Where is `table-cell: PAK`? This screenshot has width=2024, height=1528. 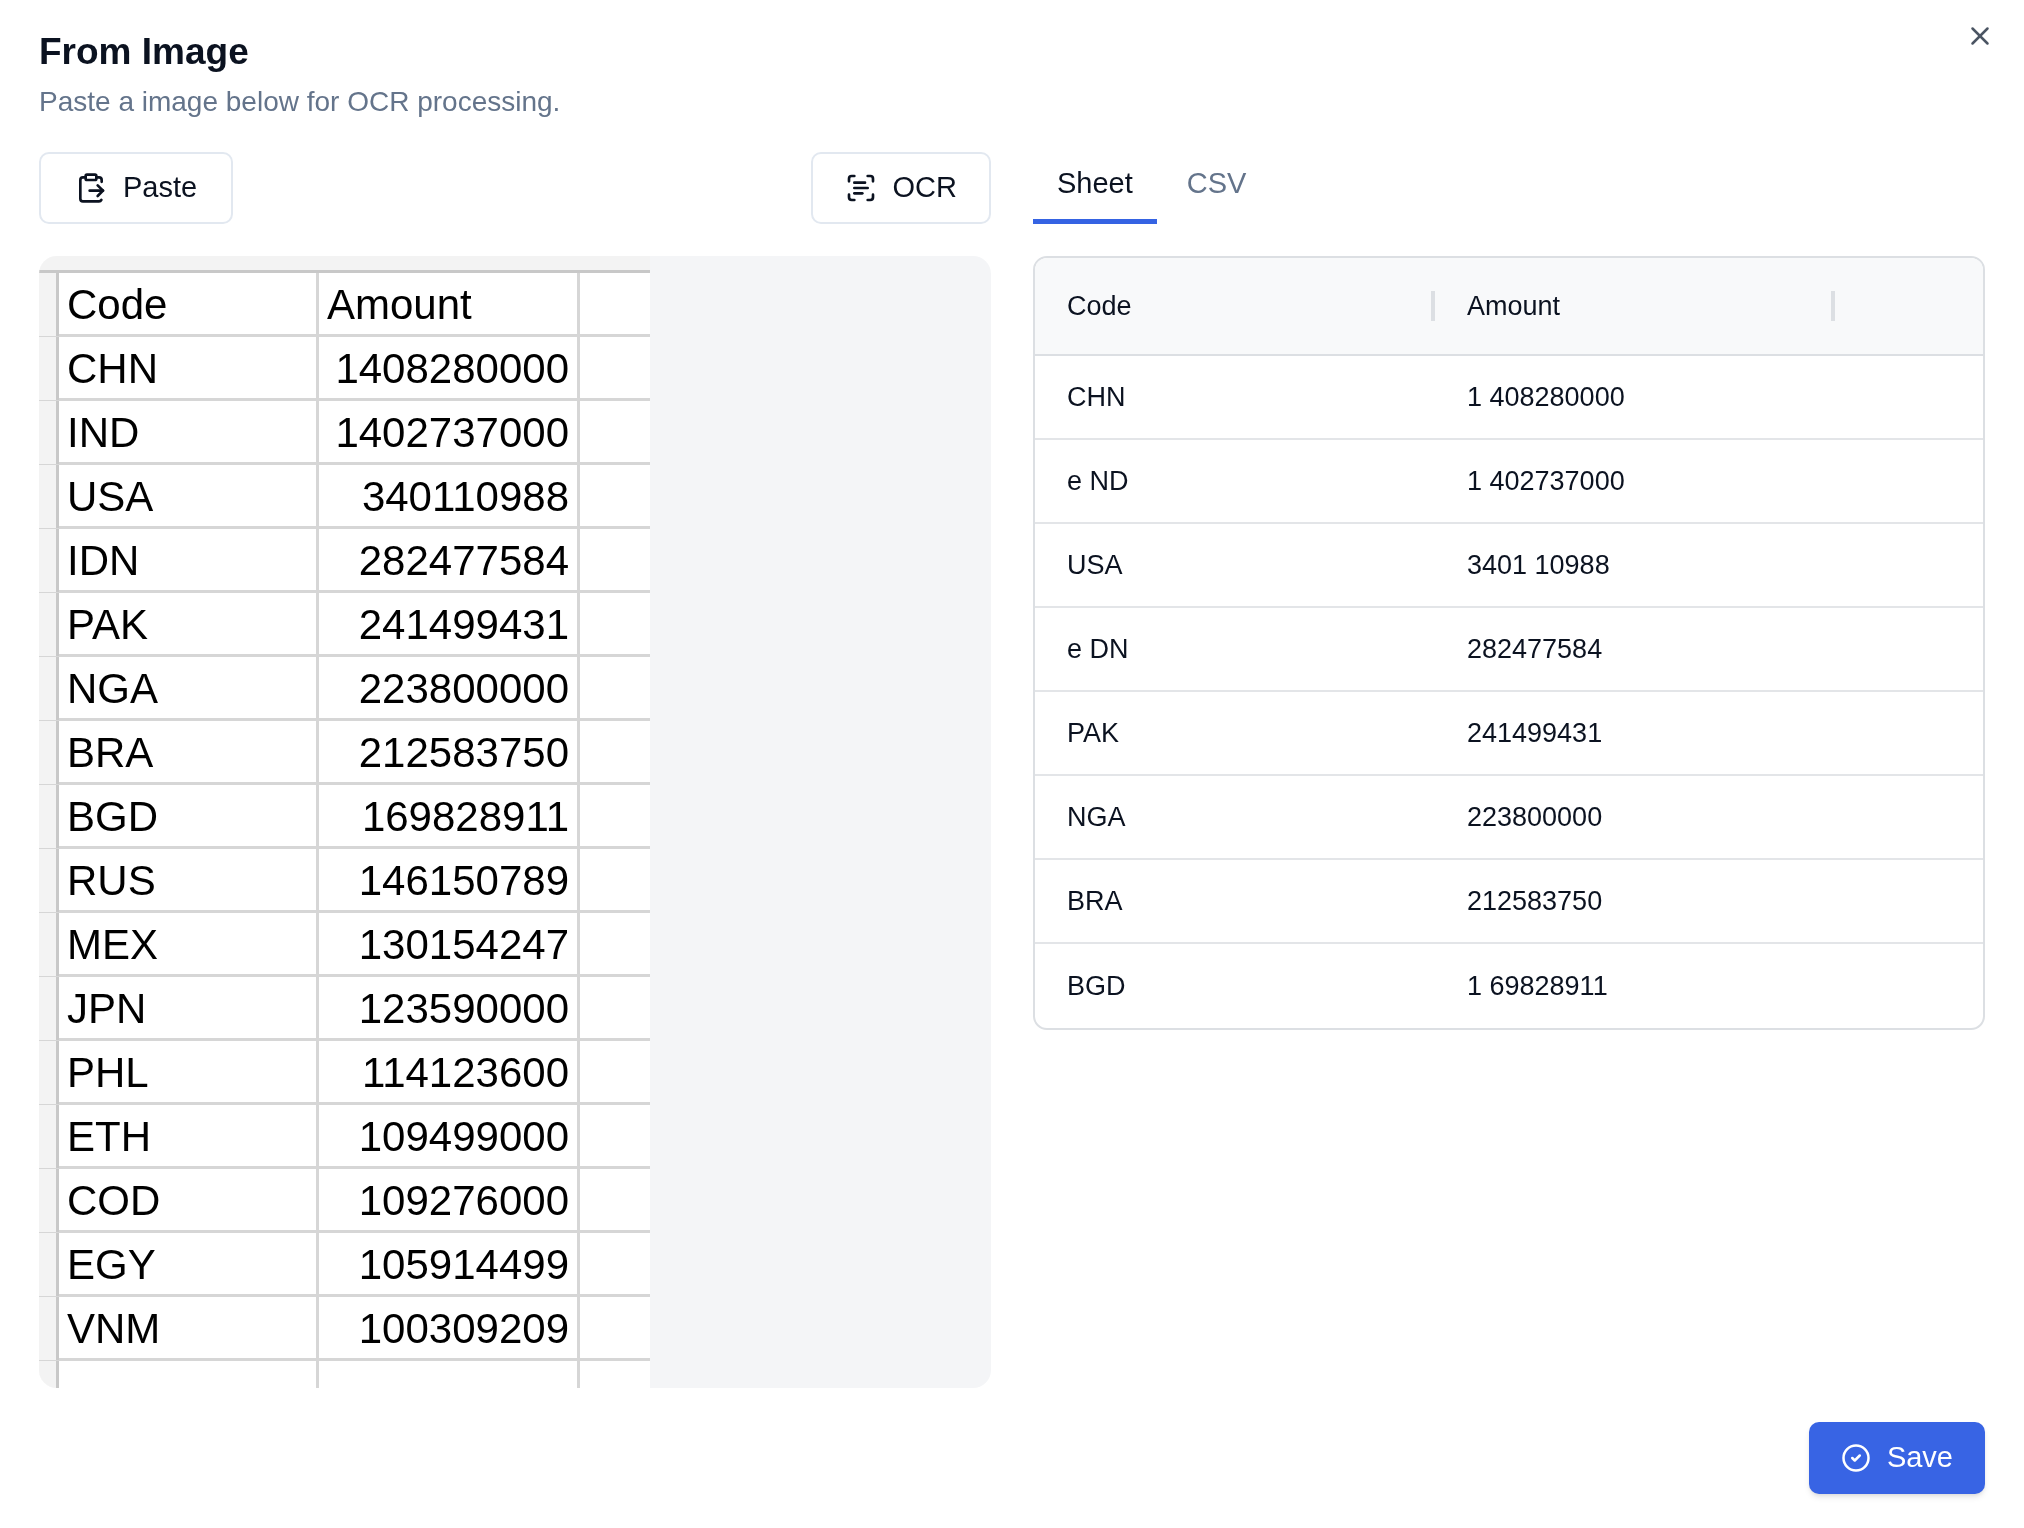 table-cell: PAK is located at coordinates (1093, 732).